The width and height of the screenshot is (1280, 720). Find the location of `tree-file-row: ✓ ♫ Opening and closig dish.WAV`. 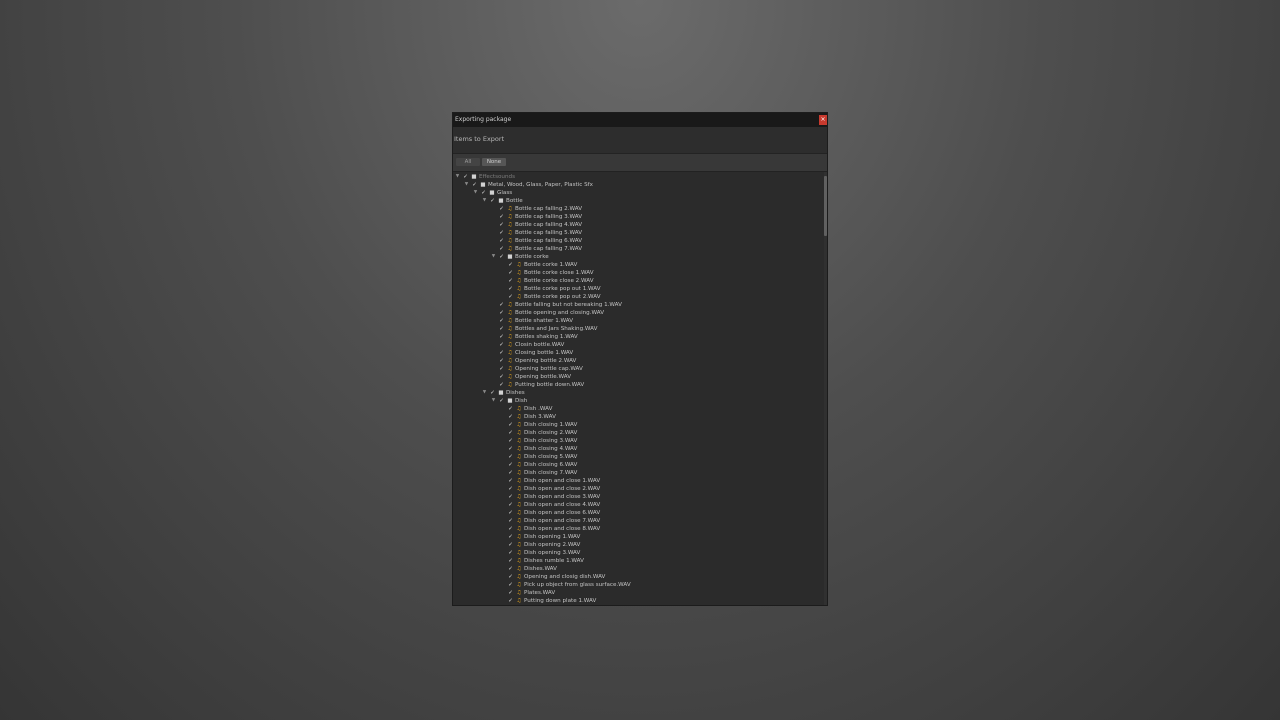

tree-file-row: ✓ ♫ Opening and closig dish.WAV is located at coordinates (638, 577).